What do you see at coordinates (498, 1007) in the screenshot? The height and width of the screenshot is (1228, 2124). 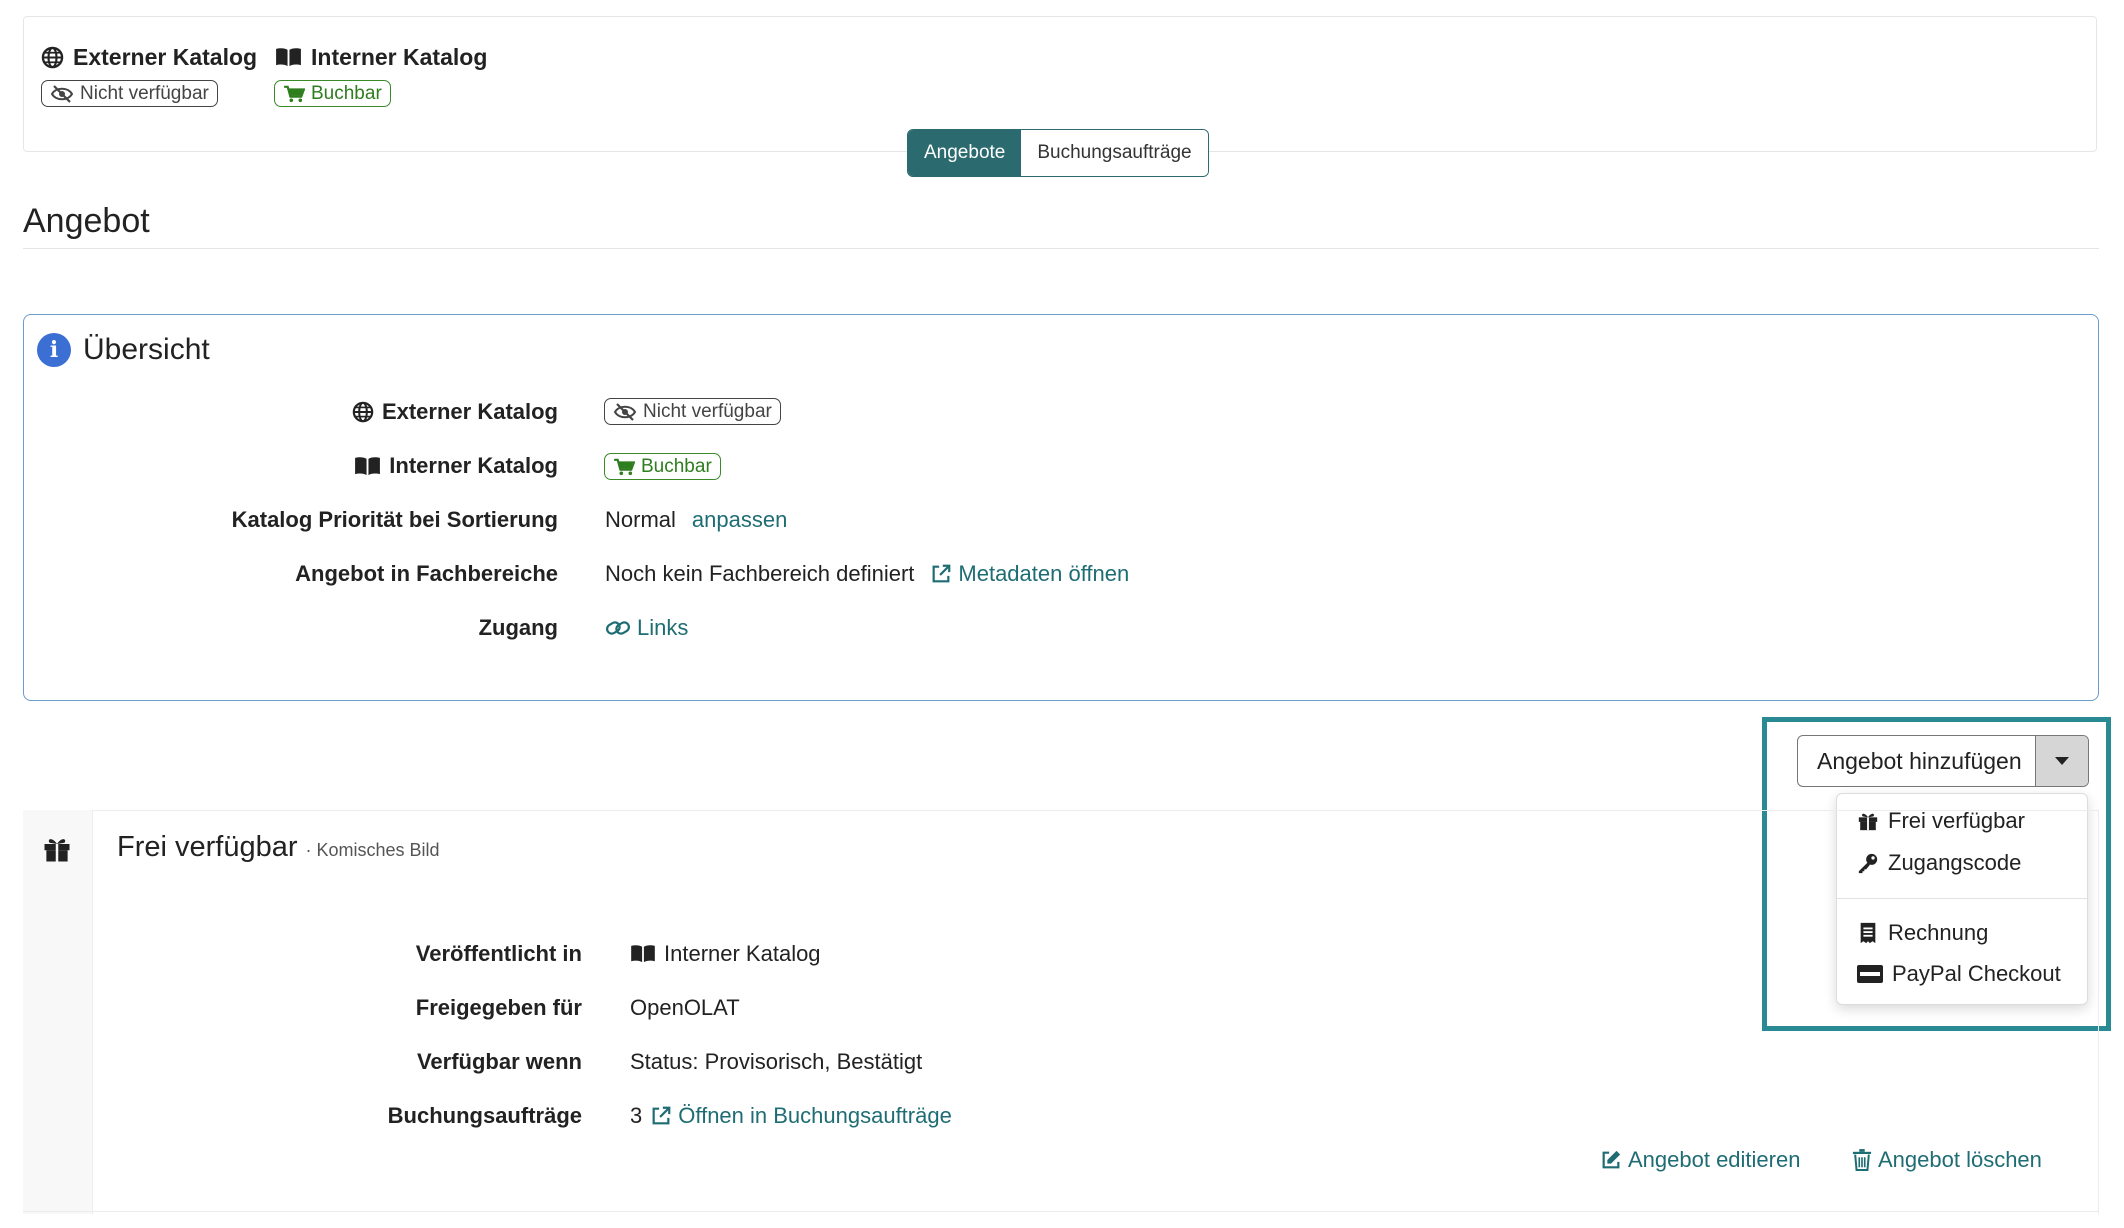 I see `released-label: Freigegeben für` at bounding box center [498, 1007].